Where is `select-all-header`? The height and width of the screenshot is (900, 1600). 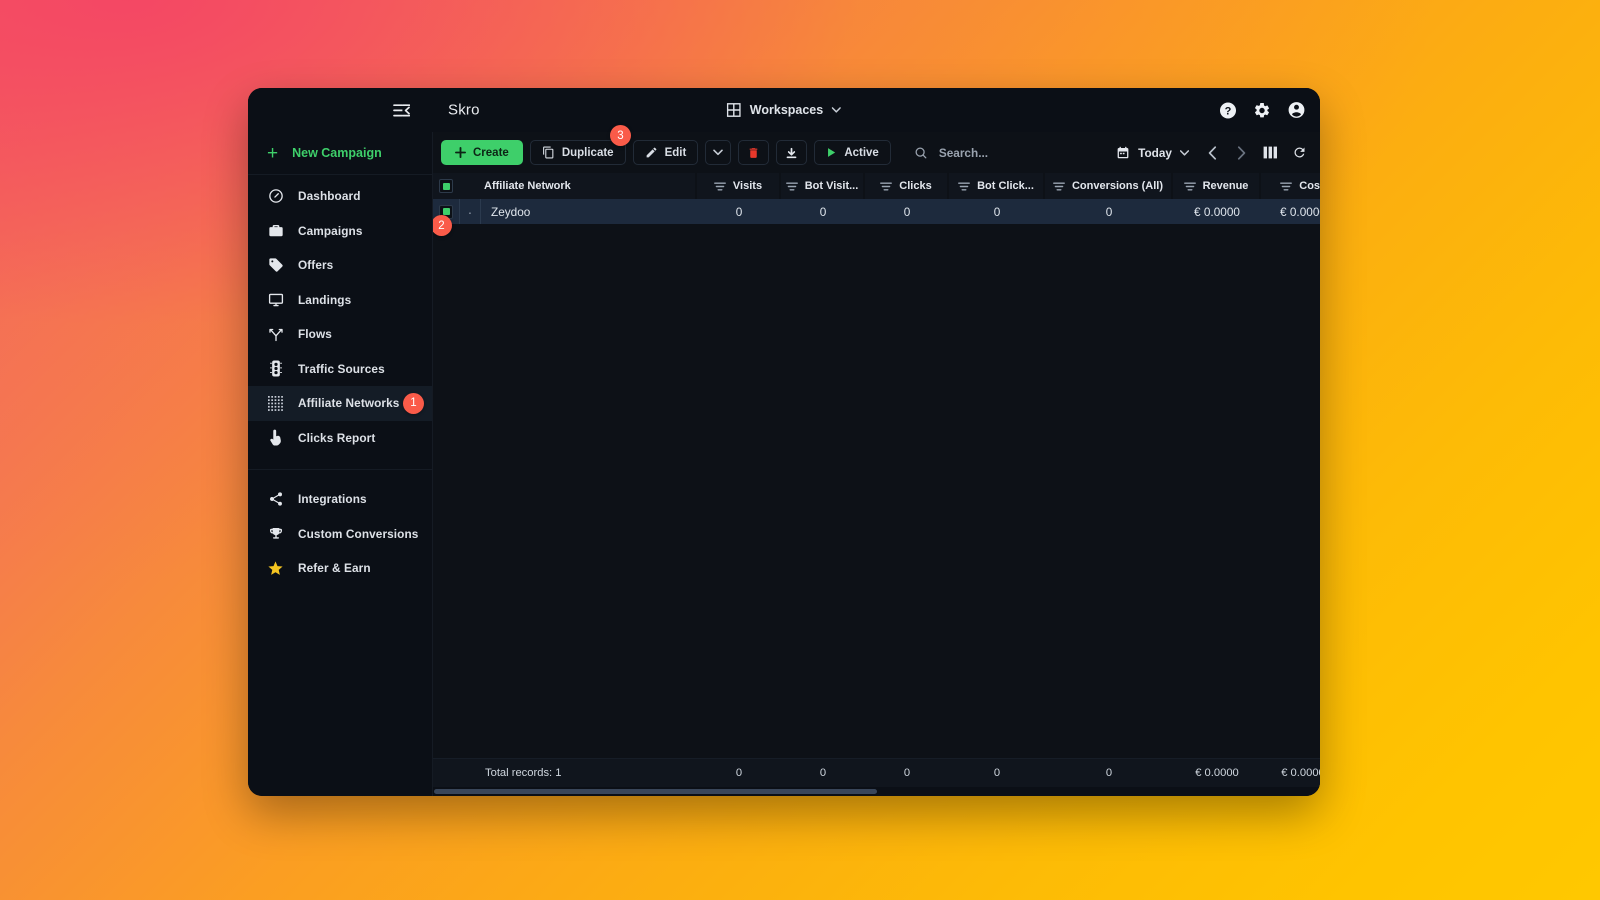
select-all-header is located at coordinates (446, 186).